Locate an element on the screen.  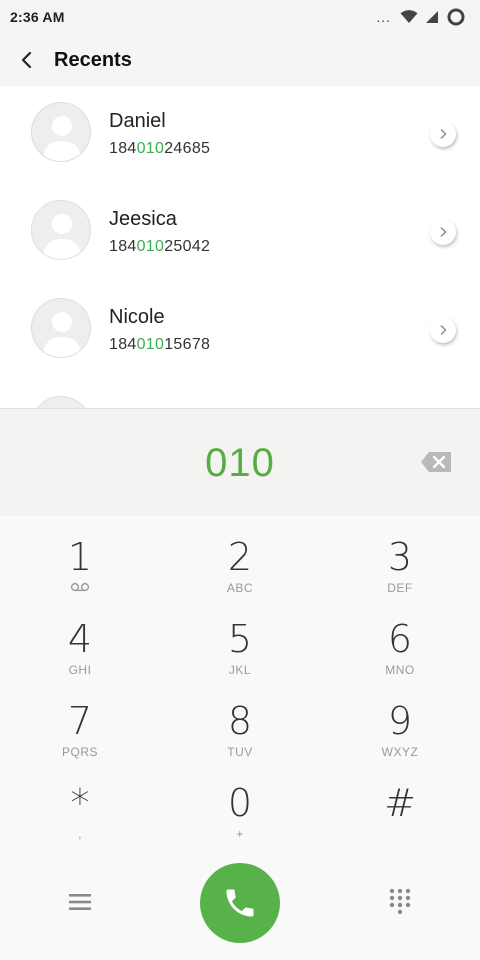
back-button is located at coordinates (27, 60).